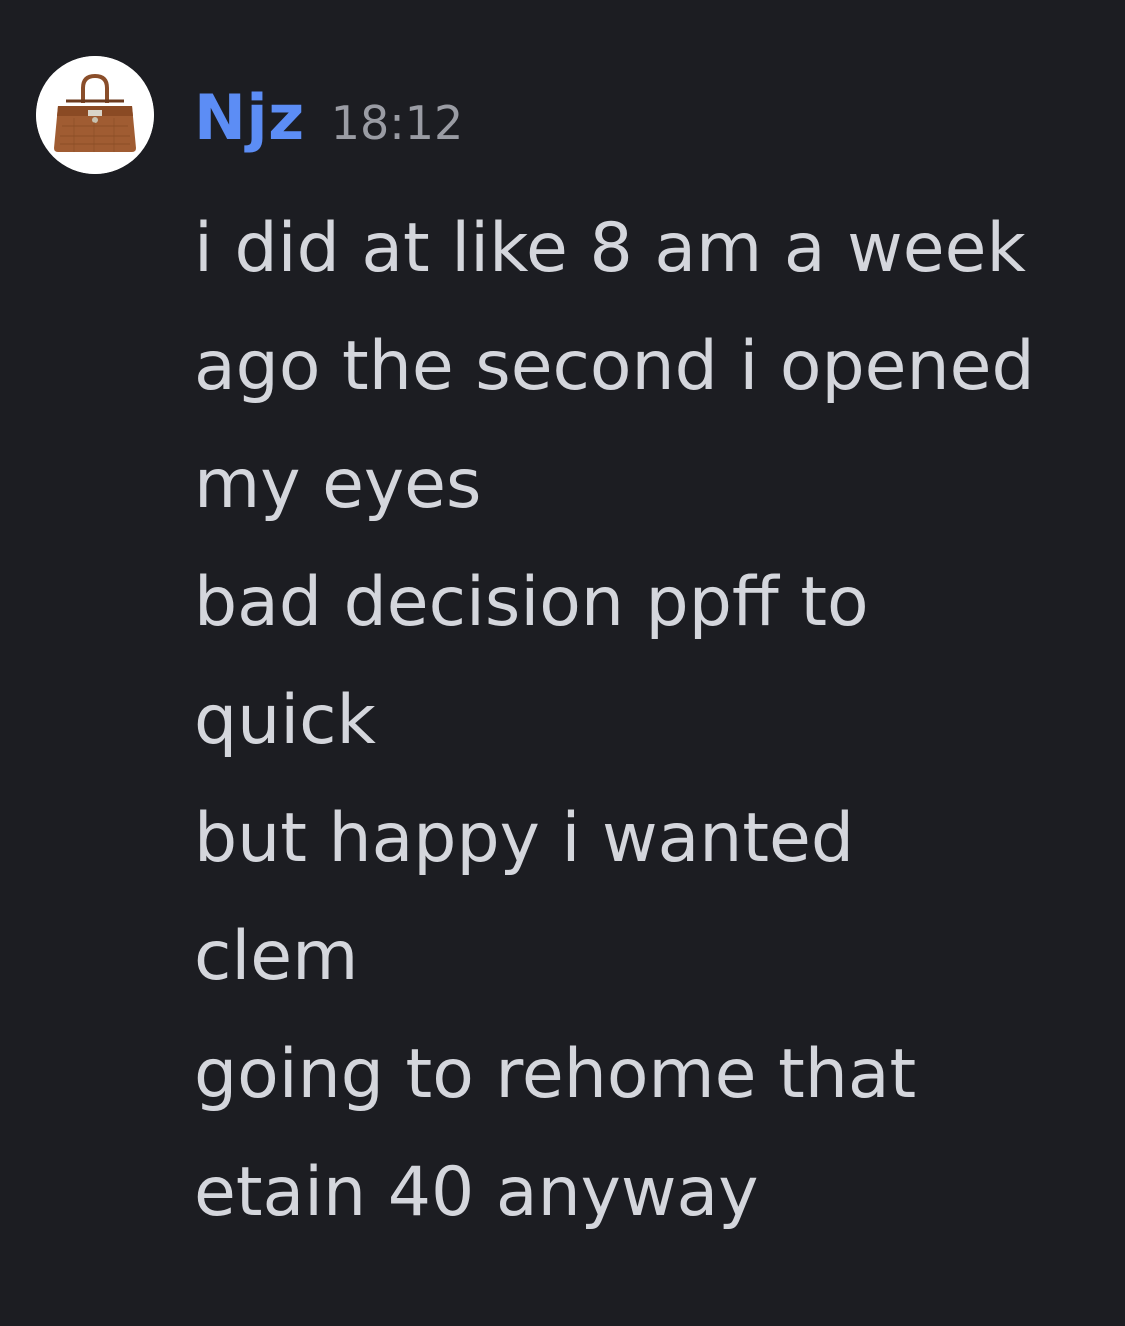 The width and height of the screenshot is (1125, 1326). What do you see at coordinates (338, 484) in the screenshot?
I see `message-line: my eyes` at bounding box center [338, 484].